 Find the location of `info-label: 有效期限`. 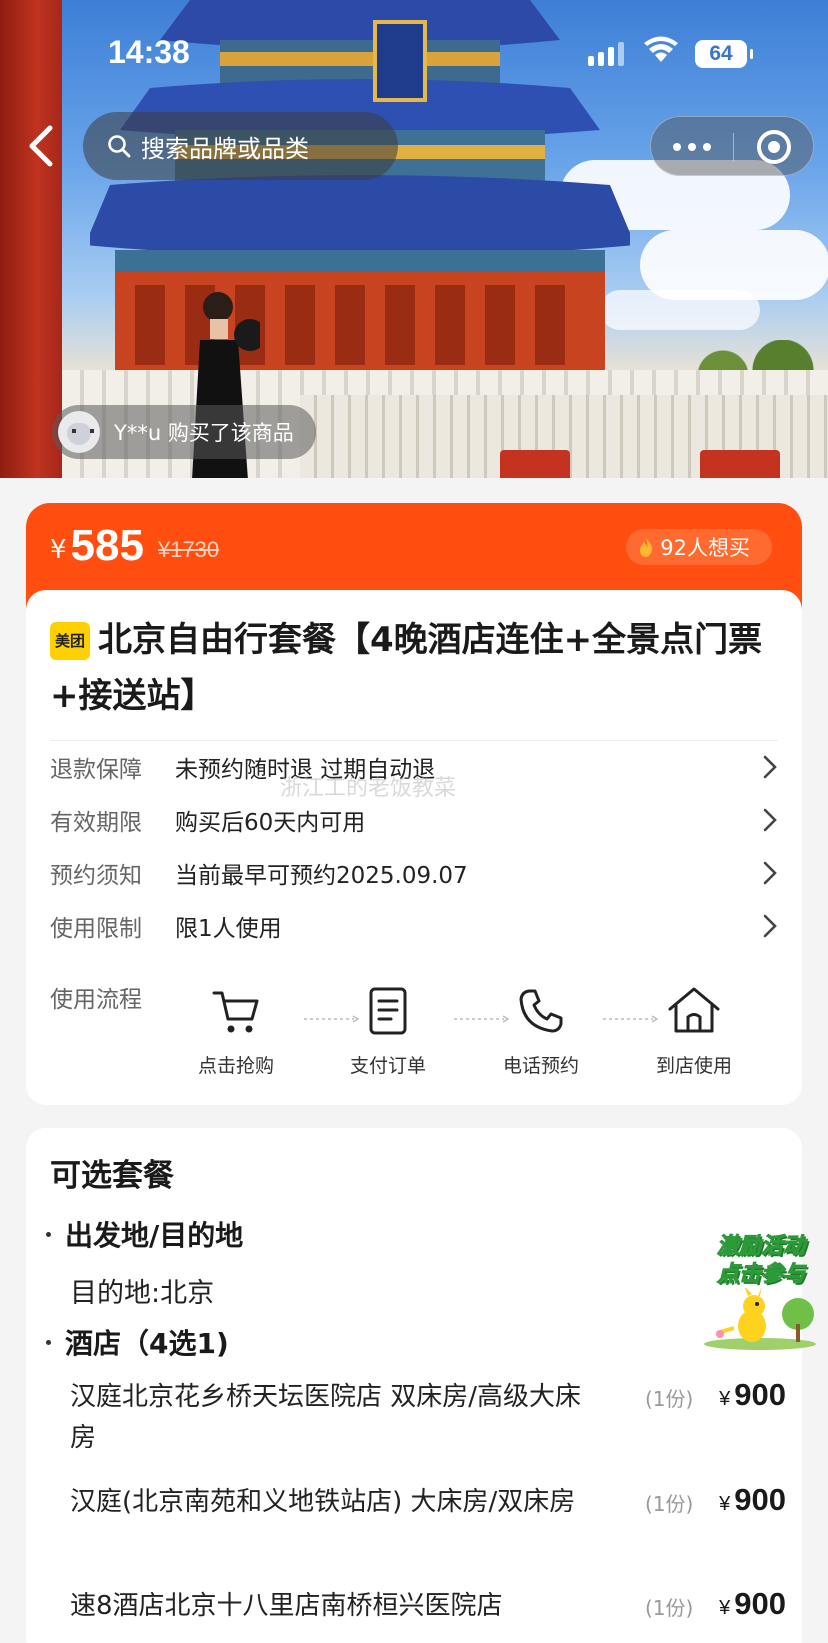

info-label: 有效期限 is located at coordinates (96, 823).